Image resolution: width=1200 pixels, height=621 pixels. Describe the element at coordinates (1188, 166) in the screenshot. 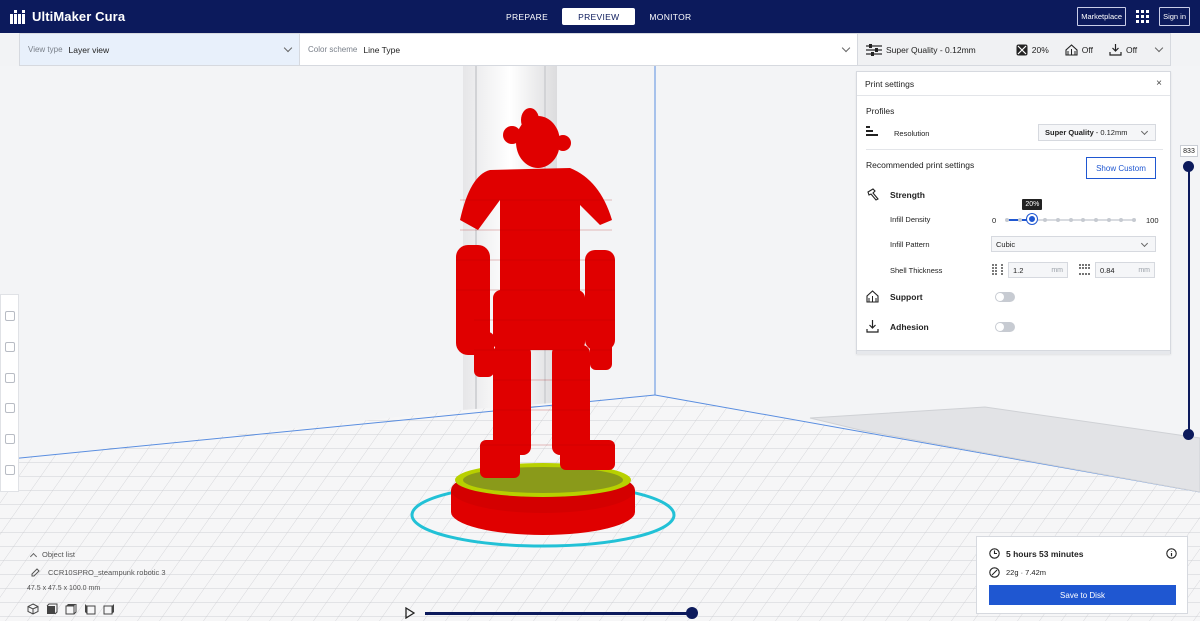

I see `layer-slider-top-handle` at that location.